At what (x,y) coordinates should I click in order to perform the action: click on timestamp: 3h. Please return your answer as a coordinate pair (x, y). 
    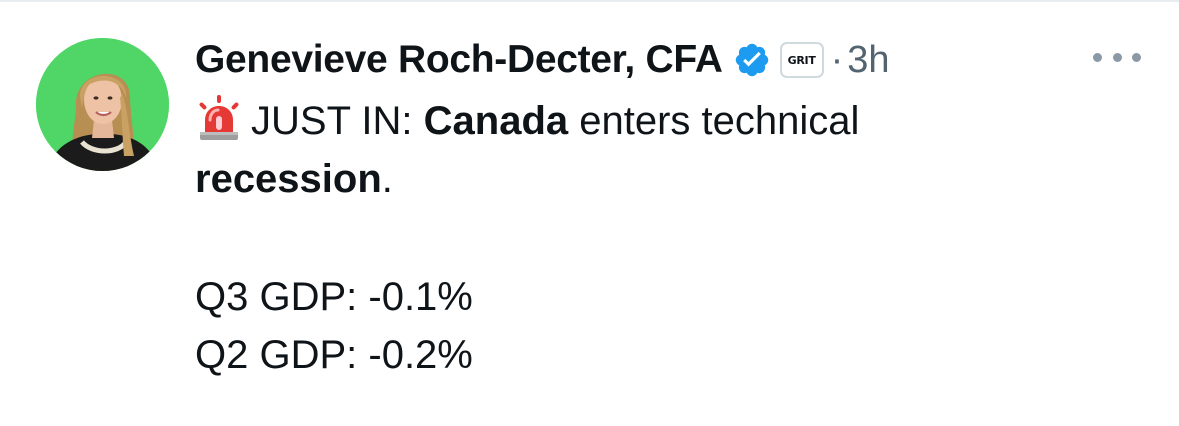
    Looking at the image, I should click on (868, 60).